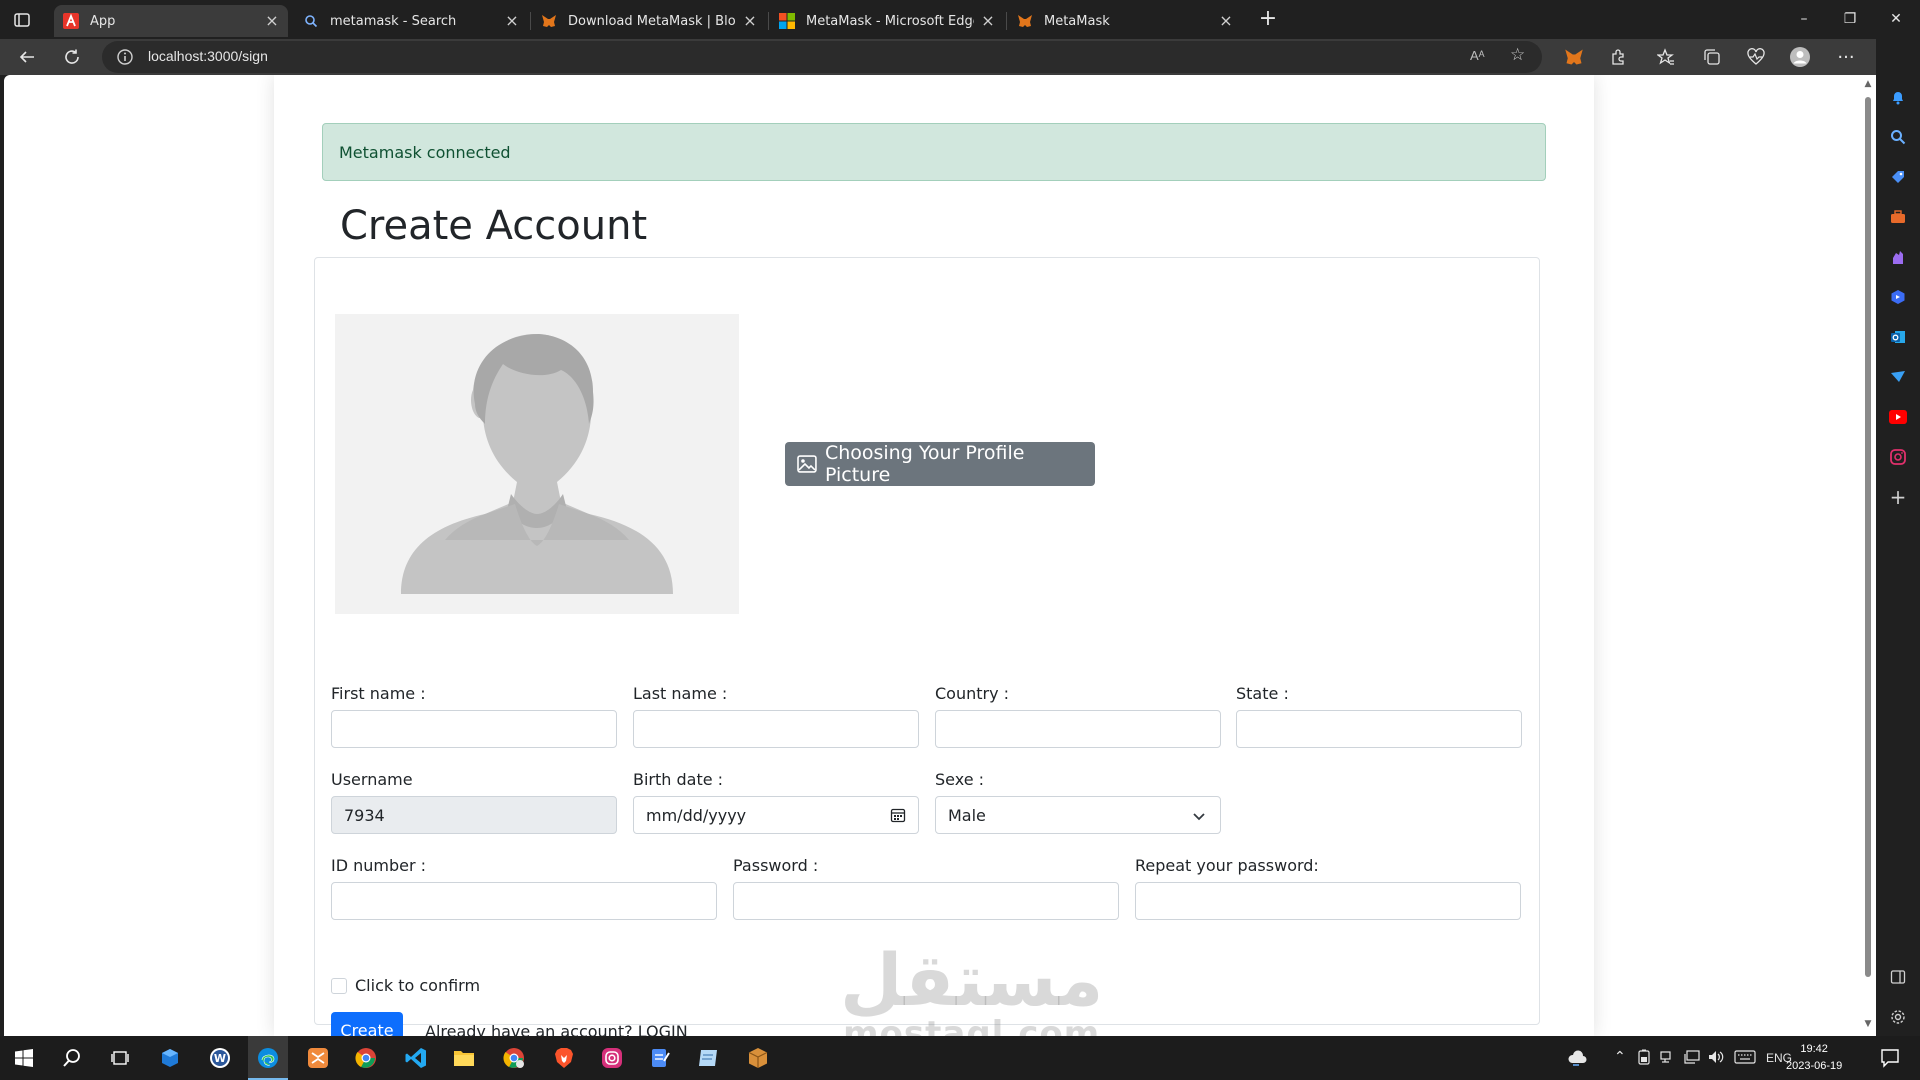 The height and width of the screenshot is (1080, 1920). I want to click on password-input, so click(926, 901).